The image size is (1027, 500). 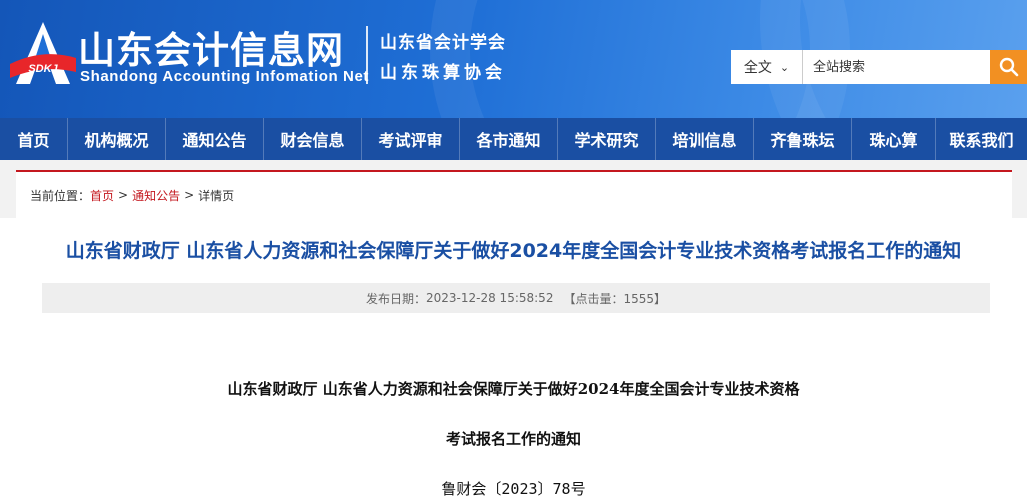 I want to click on search-input, so click(x=896, y=67).